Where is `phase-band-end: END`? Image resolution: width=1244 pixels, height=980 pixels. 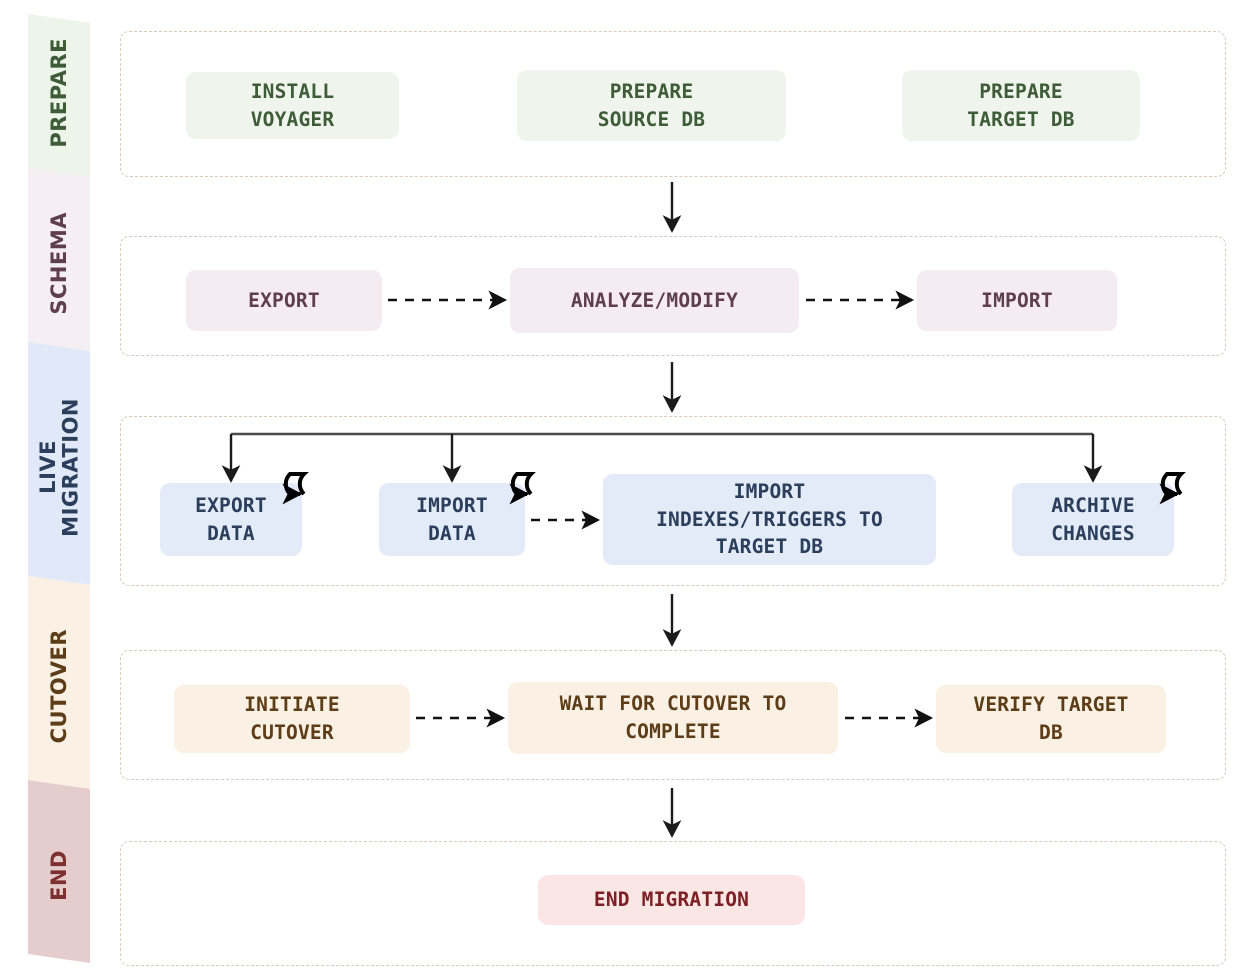
phase-band-end: END is located at coordinates (59, 875).